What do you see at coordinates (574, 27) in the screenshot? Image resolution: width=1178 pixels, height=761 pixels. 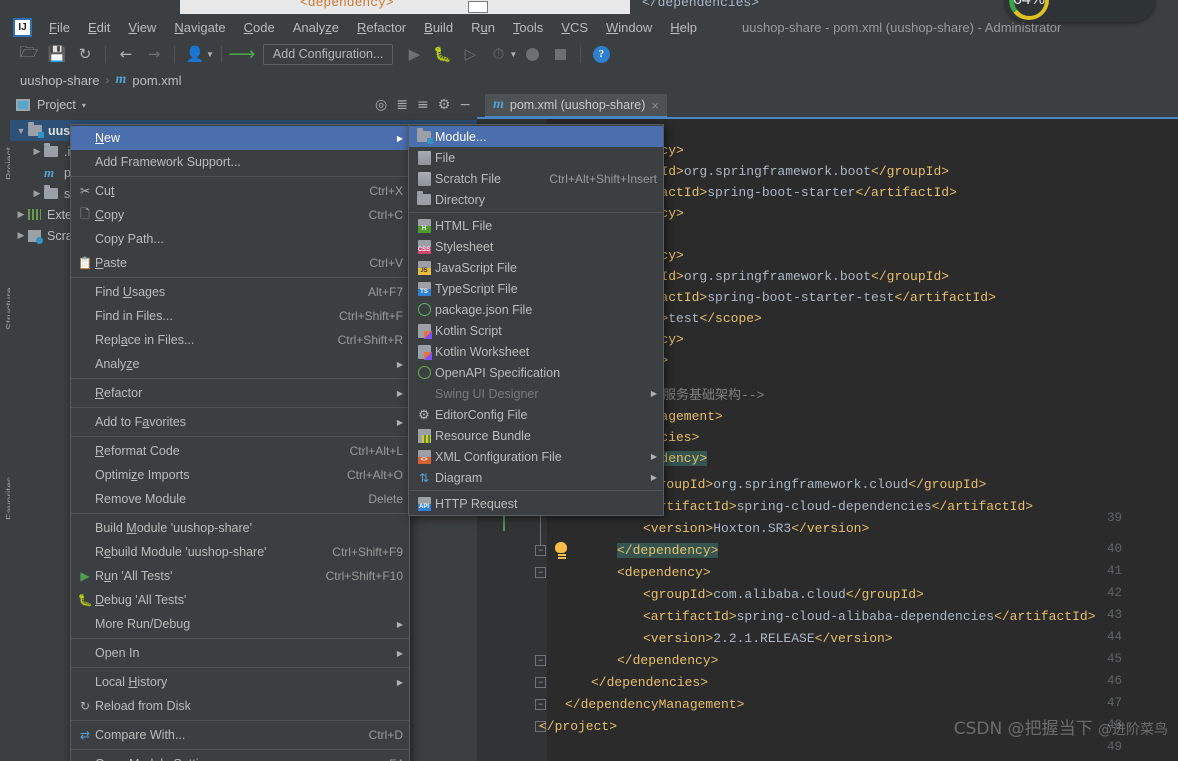 I see `menu-vcs: VCS` at bounding box center [574, 27].